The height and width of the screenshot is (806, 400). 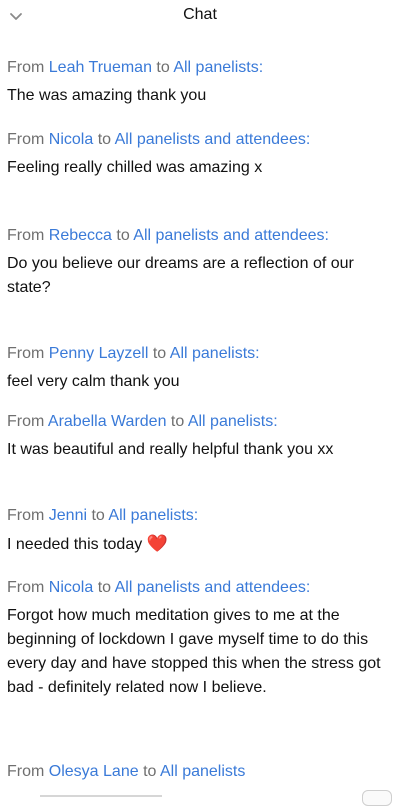 I want to click on message-meta: From Leah Trueman to All panelists:, so click(x=200, y=68).